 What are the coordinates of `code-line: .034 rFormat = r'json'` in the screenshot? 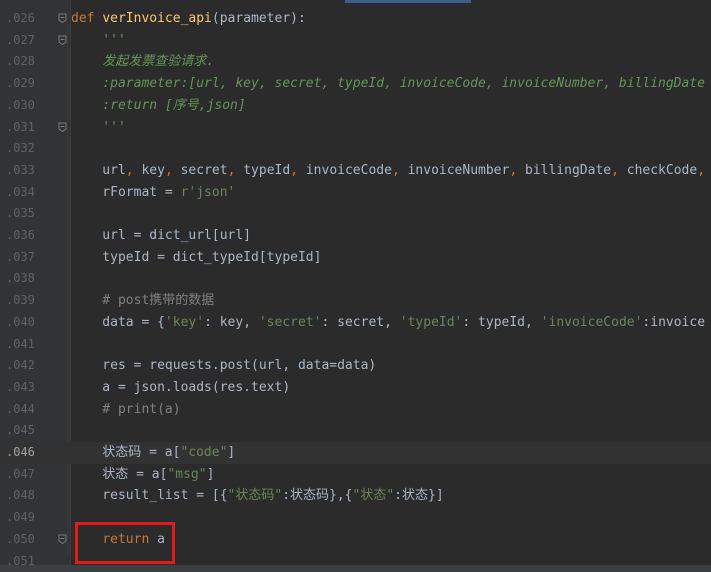 It's located at (355, 193).